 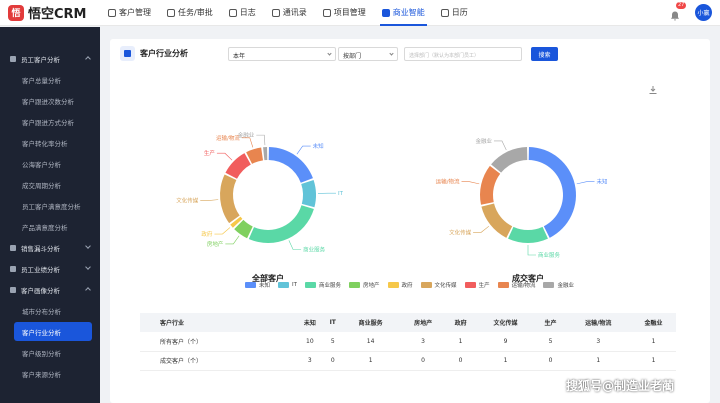 What do you see at coordinates (50, 373) in the screenshot?
I see `sidebar-item: 客户来源分析` at bounding box center [50, 373].